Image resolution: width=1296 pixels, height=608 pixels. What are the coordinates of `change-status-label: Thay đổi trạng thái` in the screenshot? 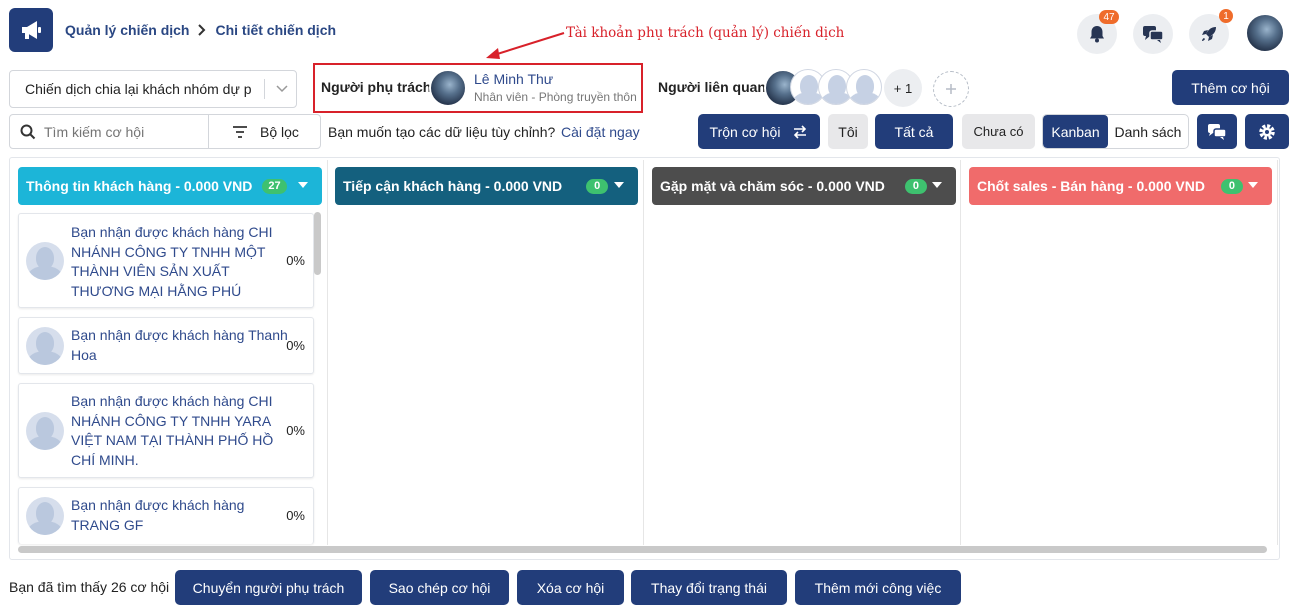 It's located at (709, 587).